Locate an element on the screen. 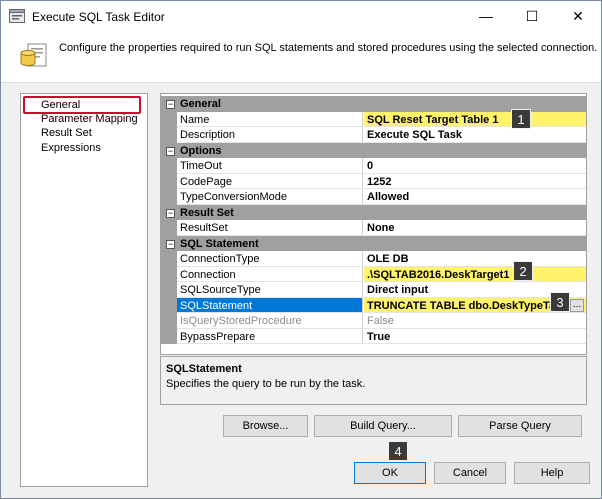 The image size is (602, 499). maximize-icon: ☐ is located at coordinates (532, 15).